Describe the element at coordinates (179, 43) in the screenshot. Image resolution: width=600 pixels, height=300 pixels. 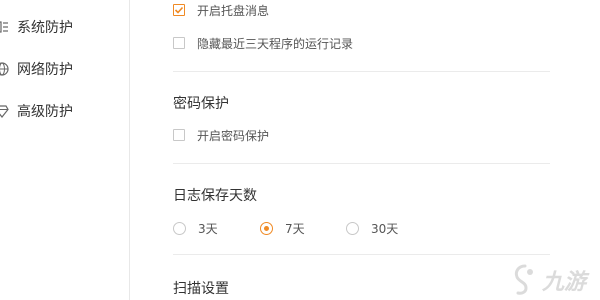
I see `hide-records-checkbox` at that location.